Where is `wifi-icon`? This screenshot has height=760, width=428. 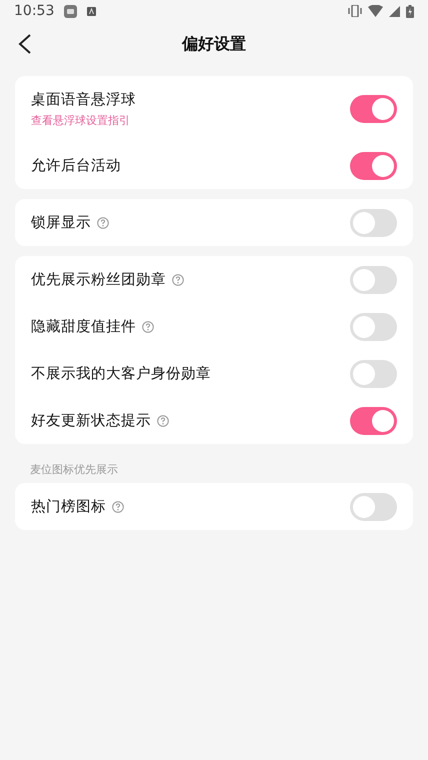 wifi-icon is located at coordinates (375, 11).